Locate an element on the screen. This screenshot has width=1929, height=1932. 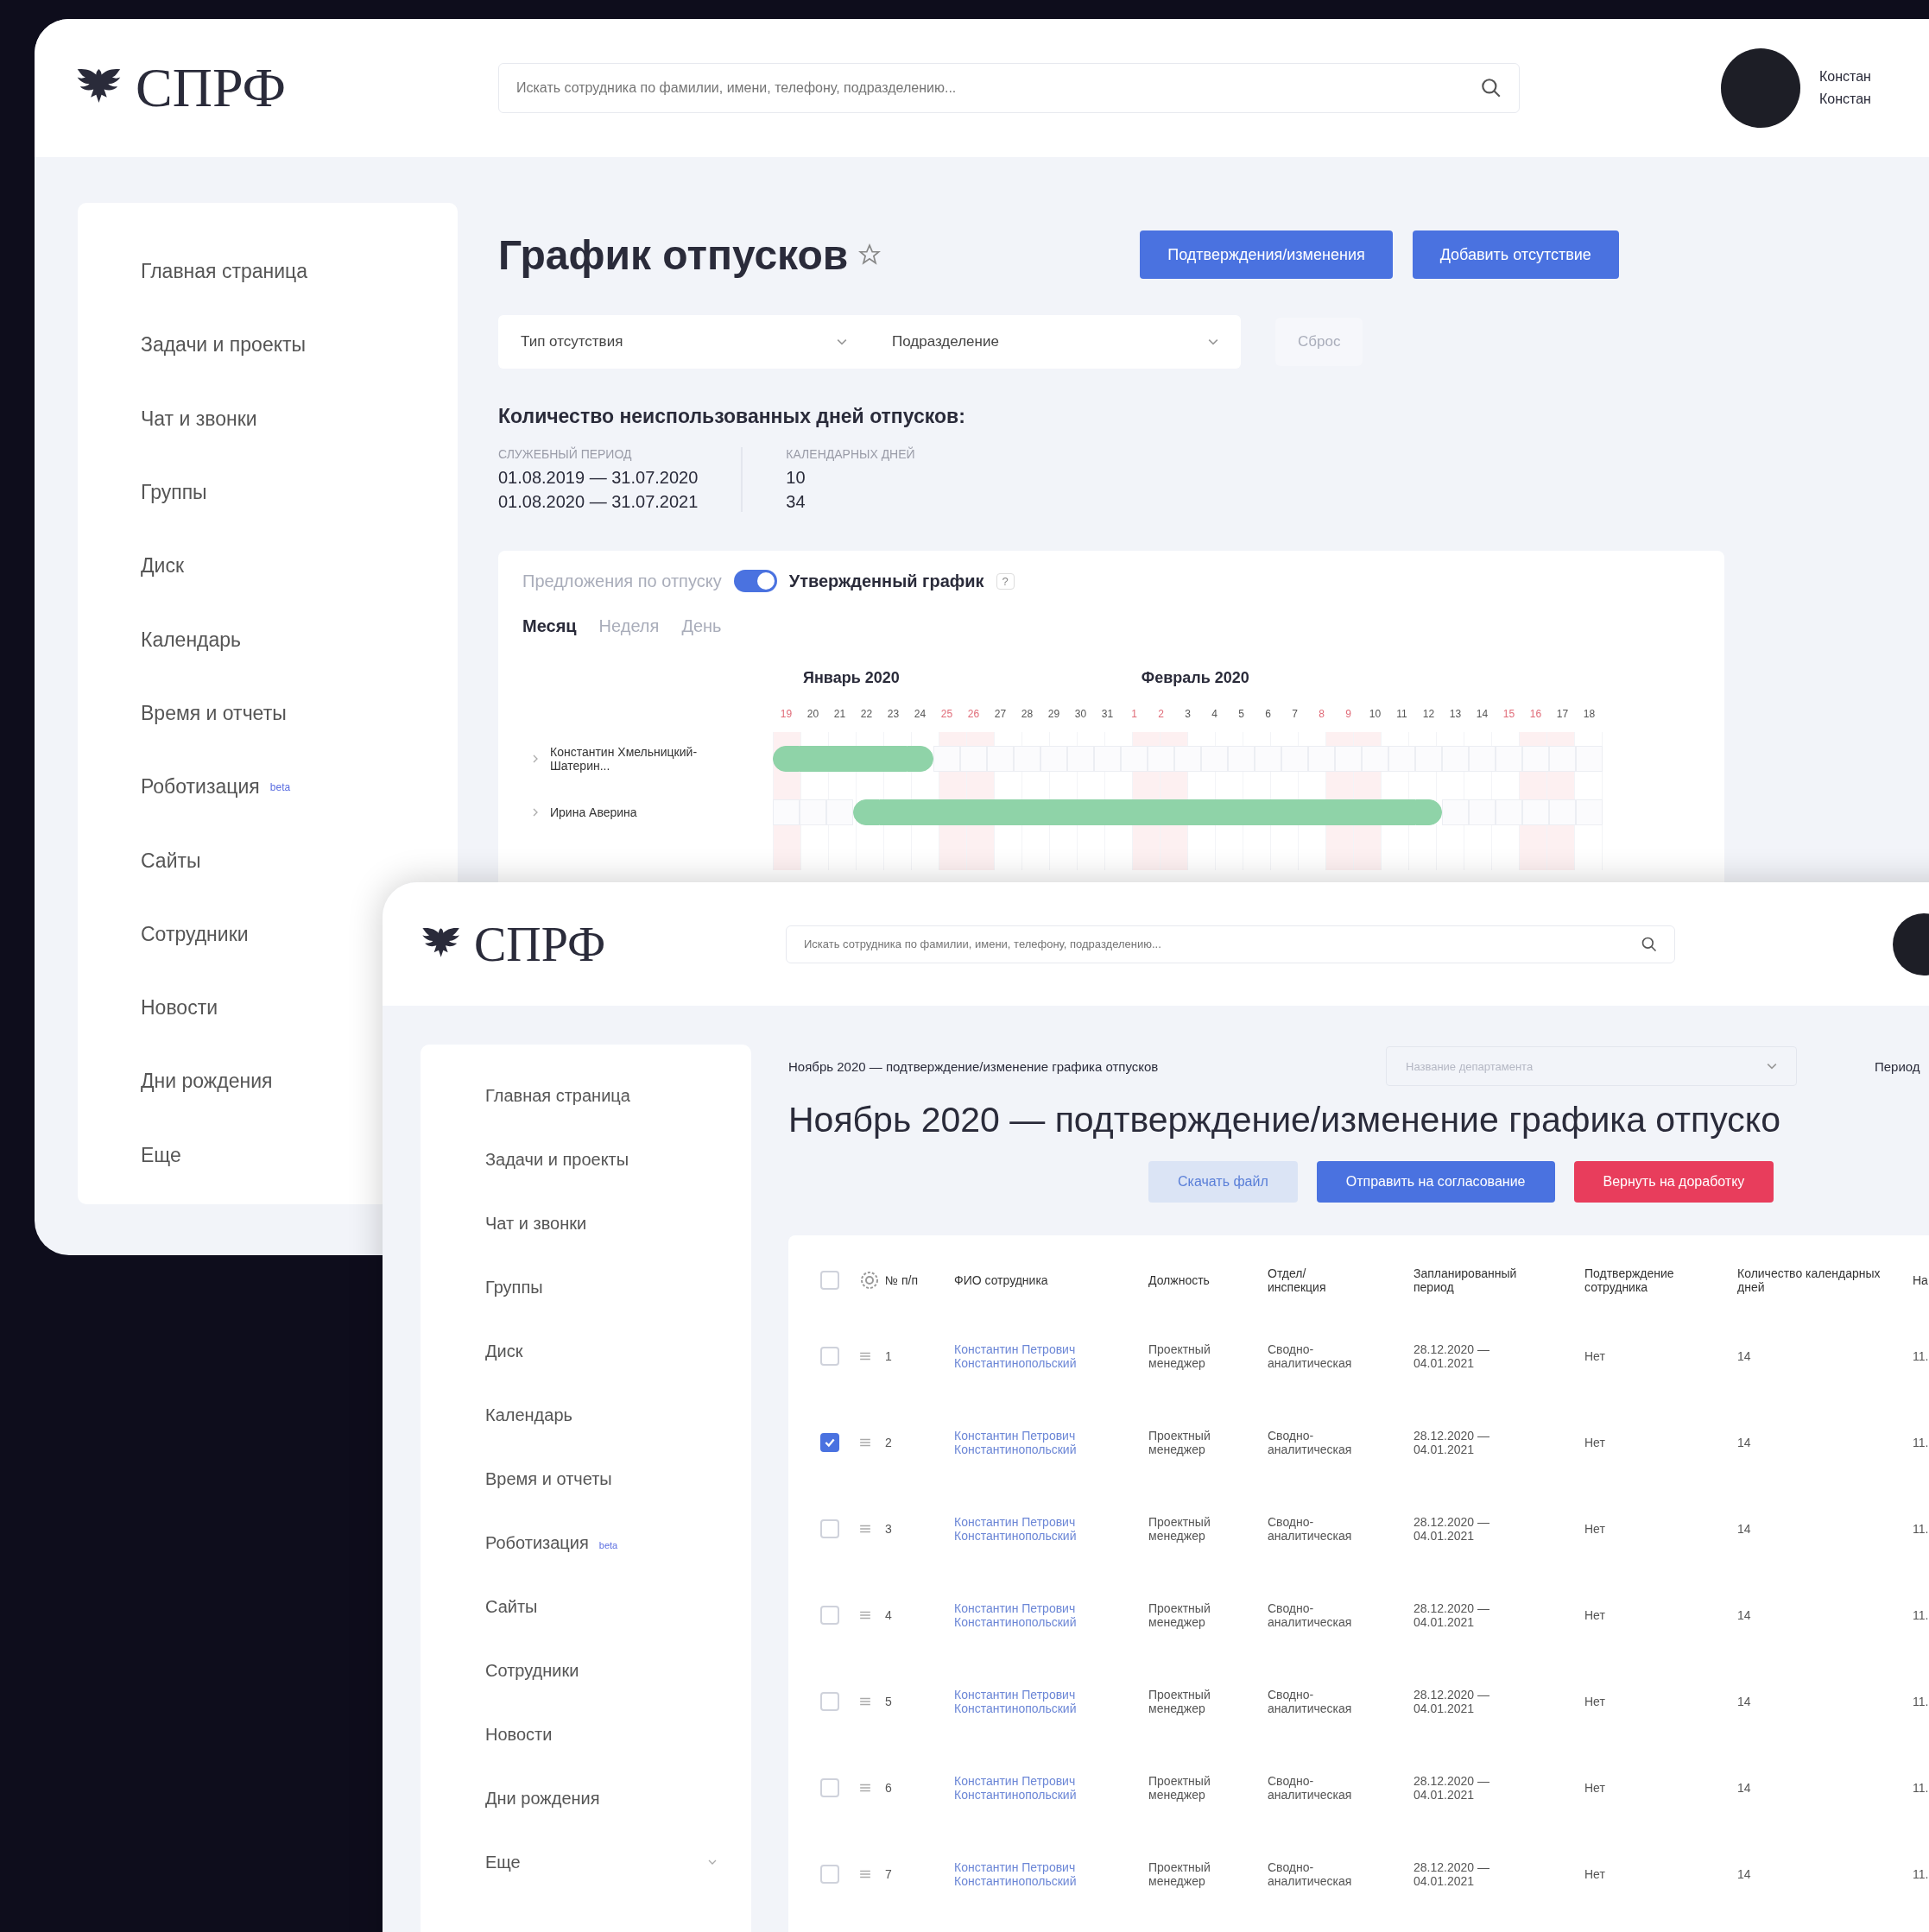
column-header: Отдел/ инспекция is located at coordinates (1311, 1280).